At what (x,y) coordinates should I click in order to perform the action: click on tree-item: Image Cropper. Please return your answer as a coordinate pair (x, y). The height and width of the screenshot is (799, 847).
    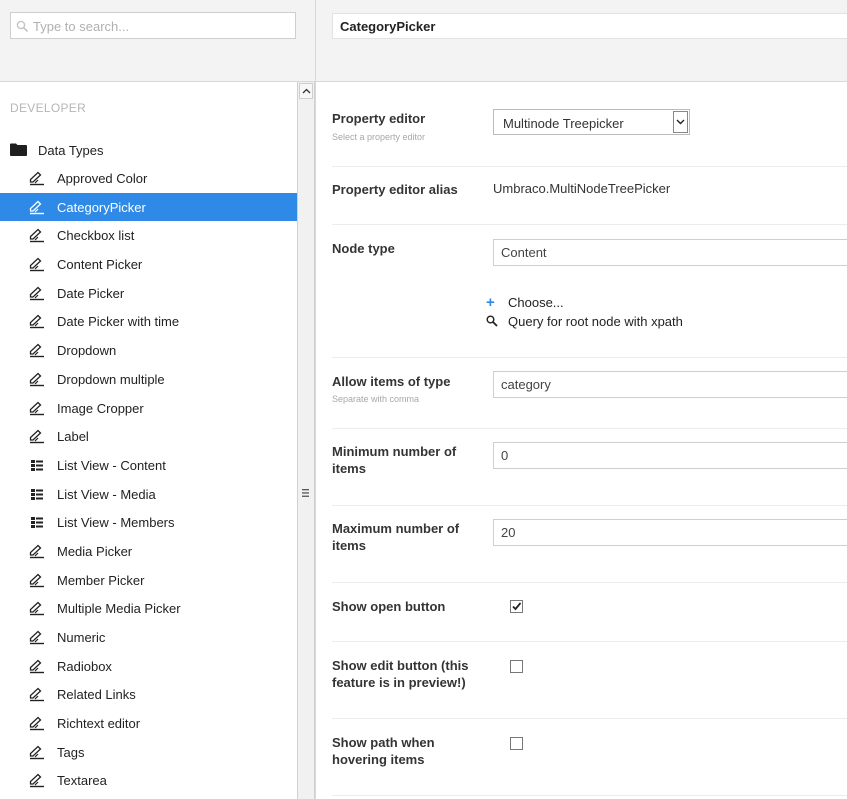
    Looking at the image, I should click on (148, 408).